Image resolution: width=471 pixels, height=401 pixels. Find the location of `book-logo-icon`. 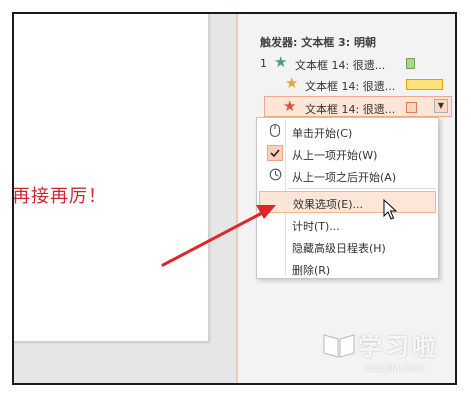

book-logo-icon is located at coordinates (339, 346).